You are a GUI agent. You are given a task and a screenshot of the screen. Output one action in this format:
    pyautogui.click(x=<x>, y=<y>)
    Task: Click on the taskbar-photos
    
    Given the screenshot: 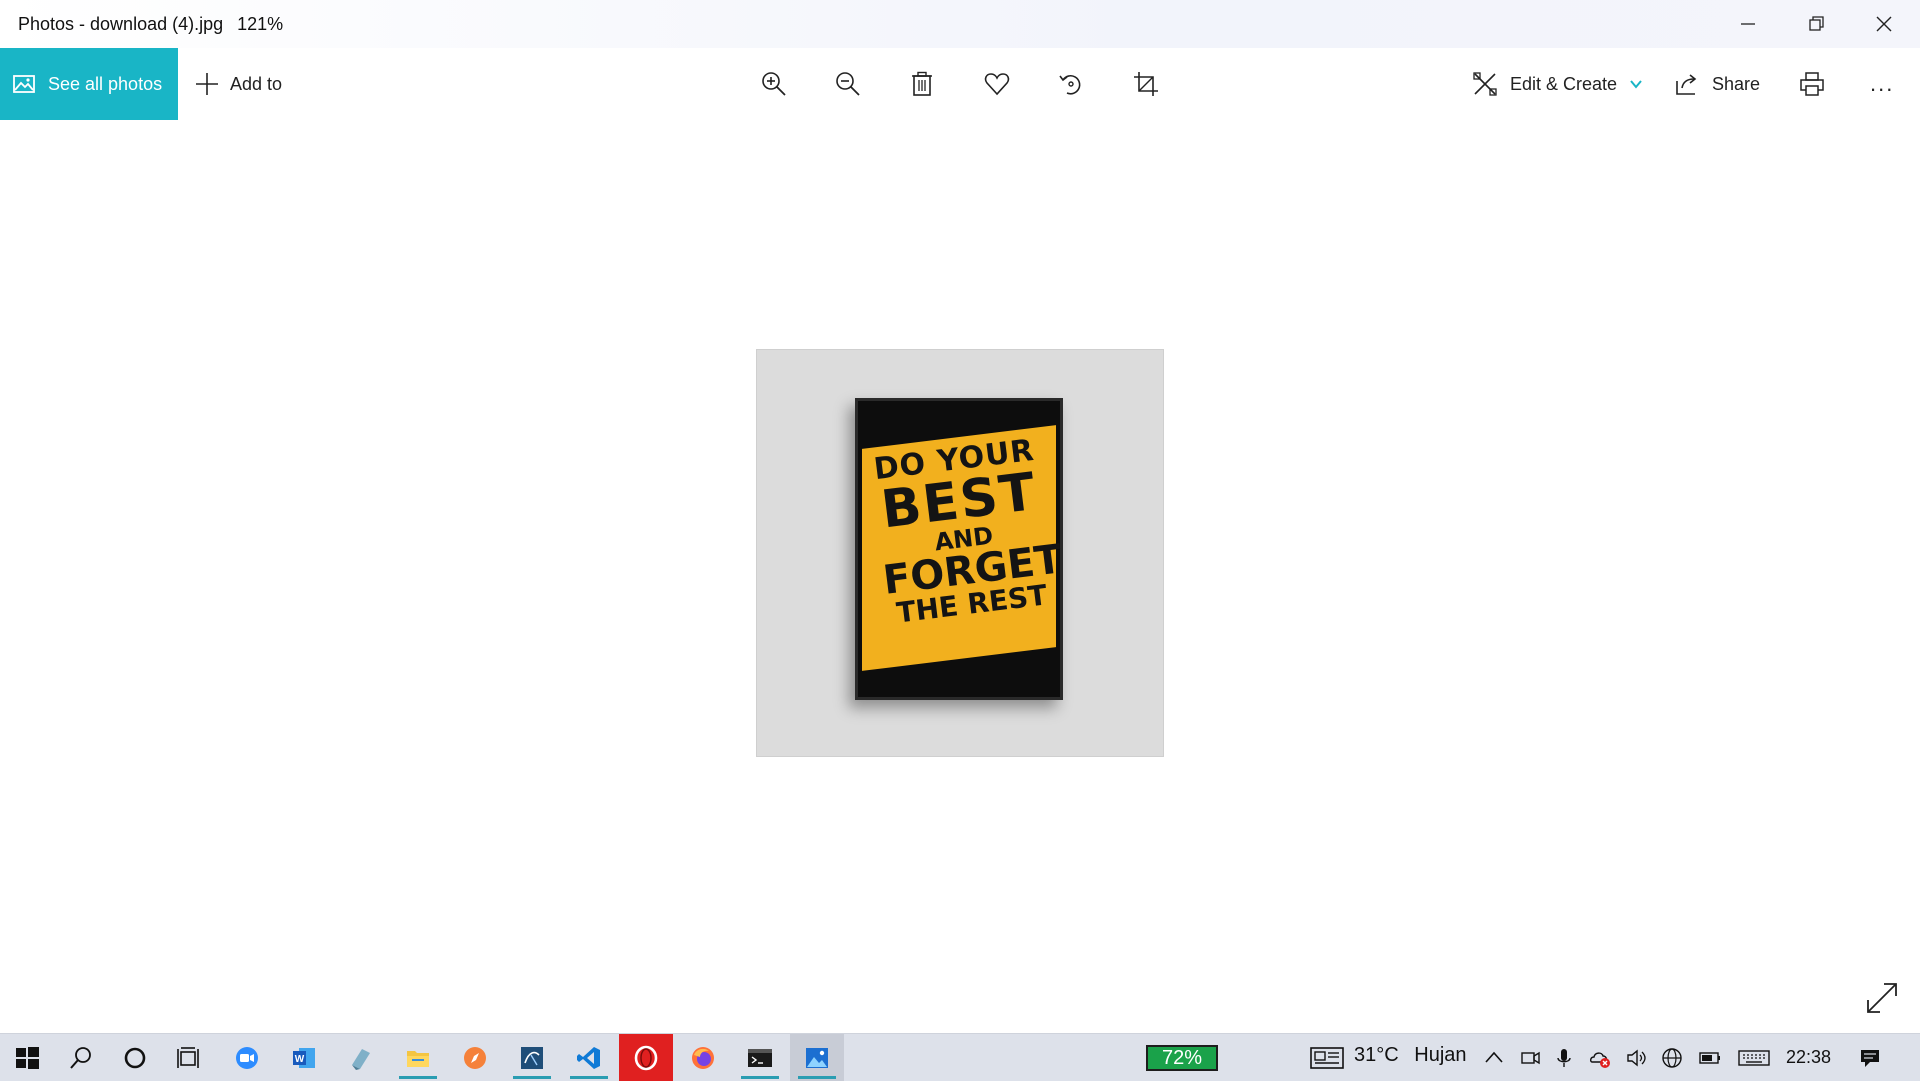 What is the action you would take?
    pyautogui.click(x=817, y=1057)
    